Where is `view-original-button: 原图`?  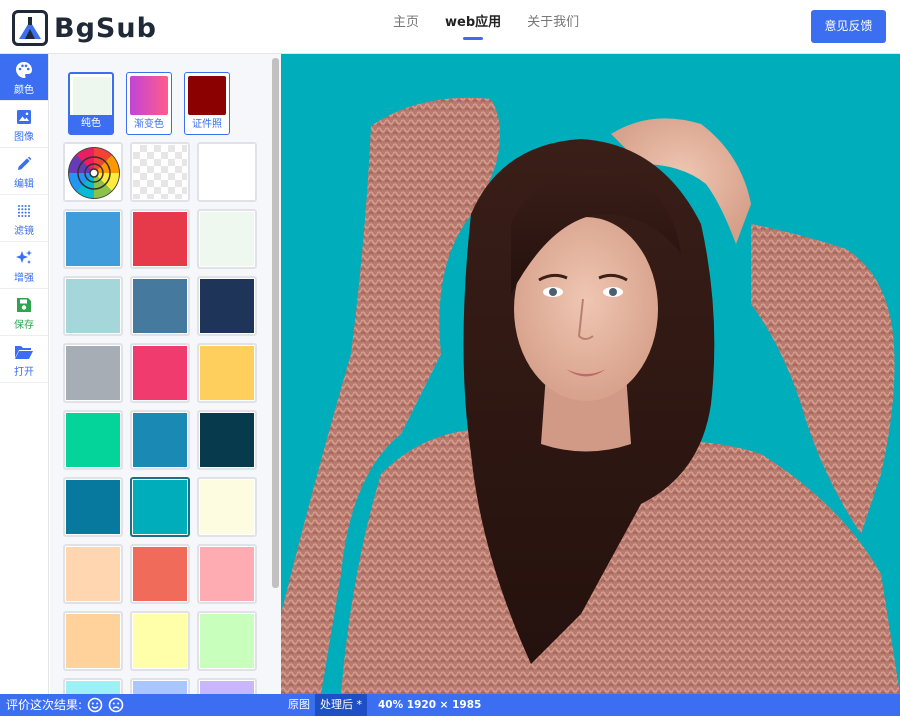
view-original-button: 原图 is located at coordinates (299, 705).